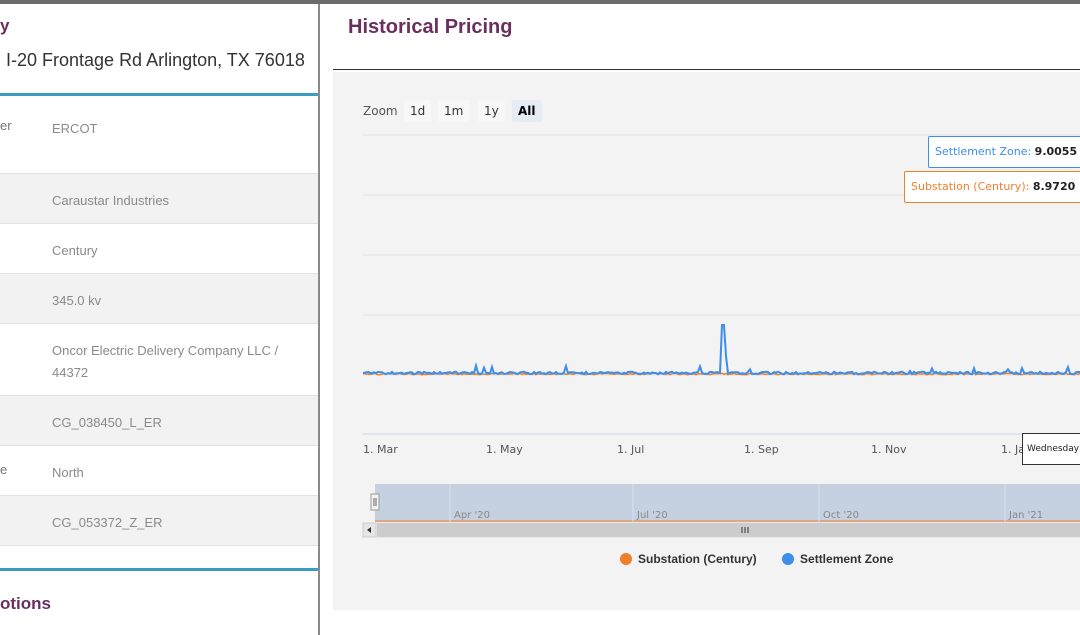  What do you see at coordinates (1056, 151) in the screenshot?
I see `tooltip-value: 9.0055` at bounding box center [1056, 151].